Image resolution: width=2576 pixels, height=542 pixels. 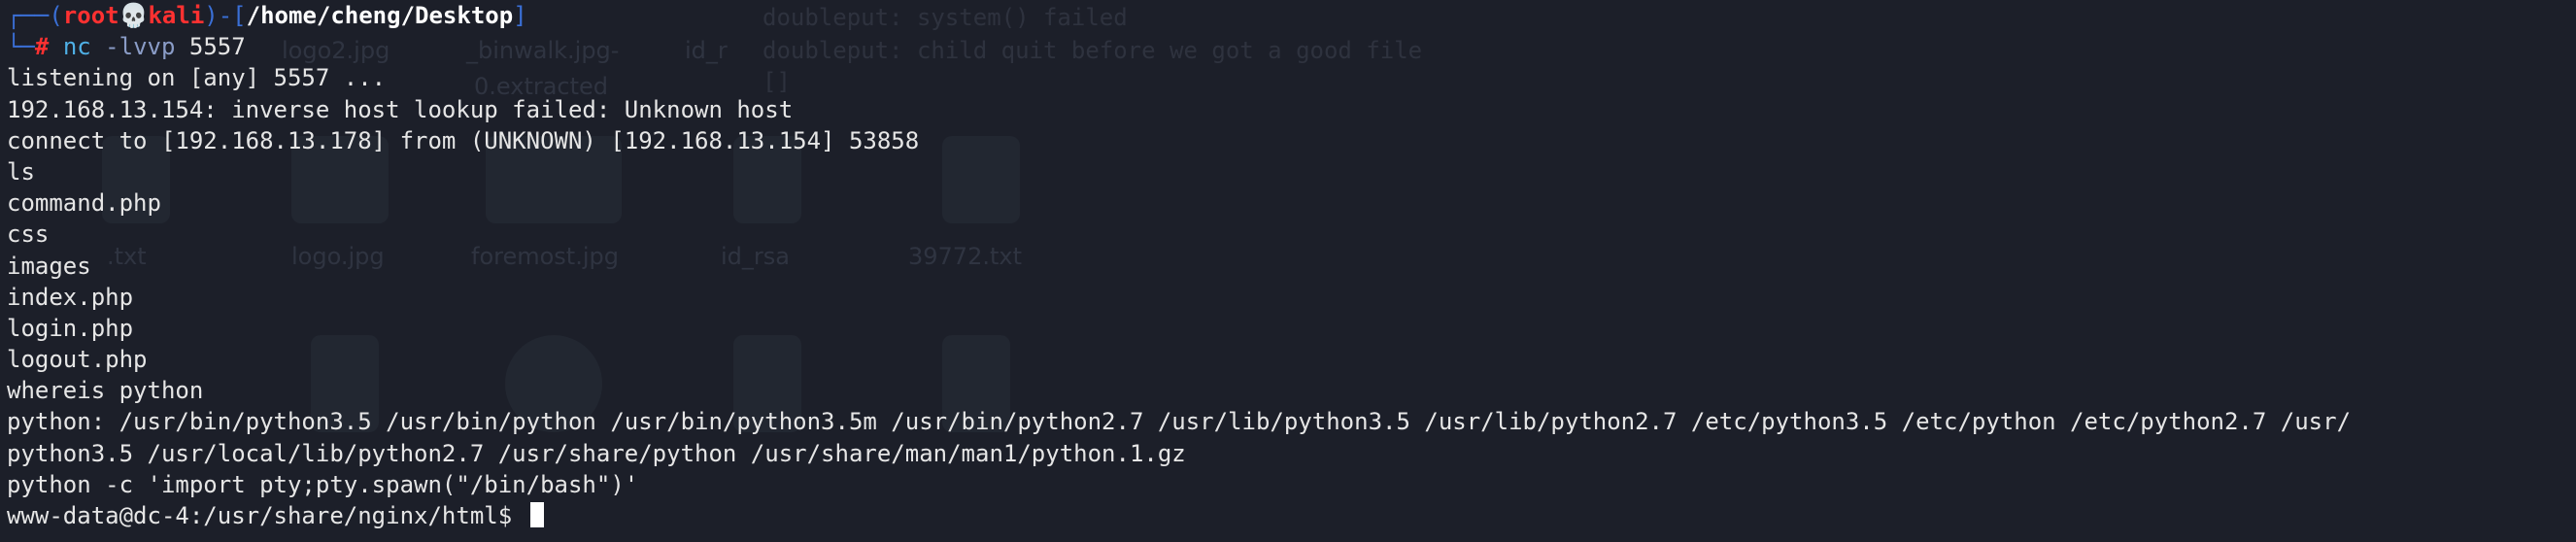 What do you see at coordinates (1291, 46) in the screenshot?
I see `prompt-command-line: └─# nc -lvvp 5557` at bounding box center [1291, 46].